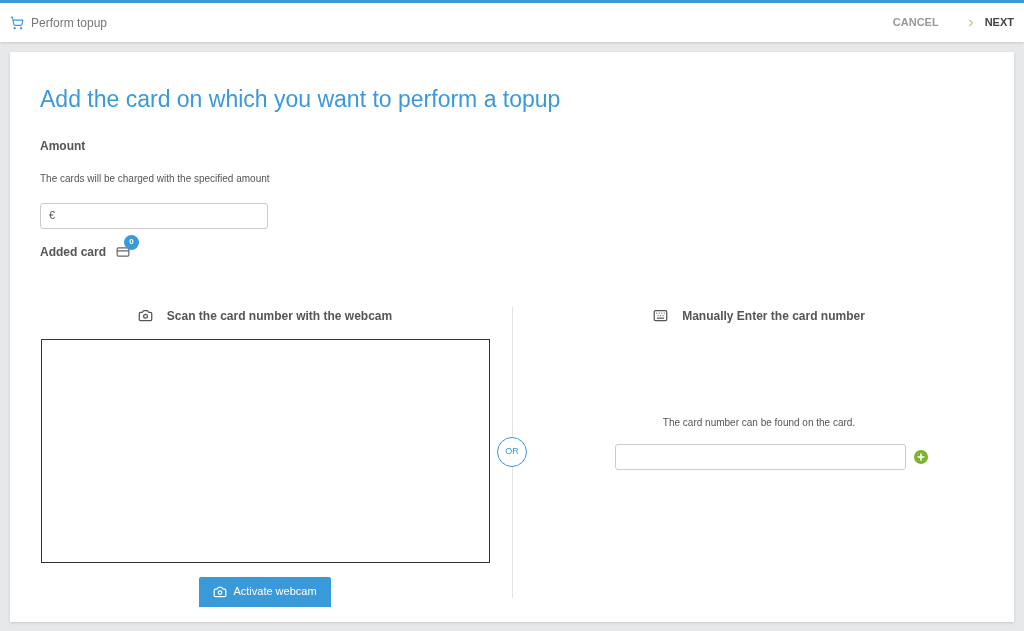 The width and height of the screenshot is (1024, 631). Describe the element at coordinates (17, 22) in the screenshot. I see `cart-icon` at that location.